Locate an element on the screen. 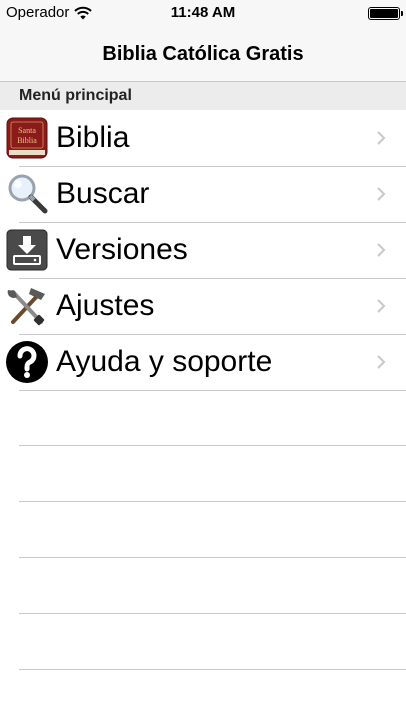  menu-item-ajustes: Ajustes is located at coordinates (203, 306).